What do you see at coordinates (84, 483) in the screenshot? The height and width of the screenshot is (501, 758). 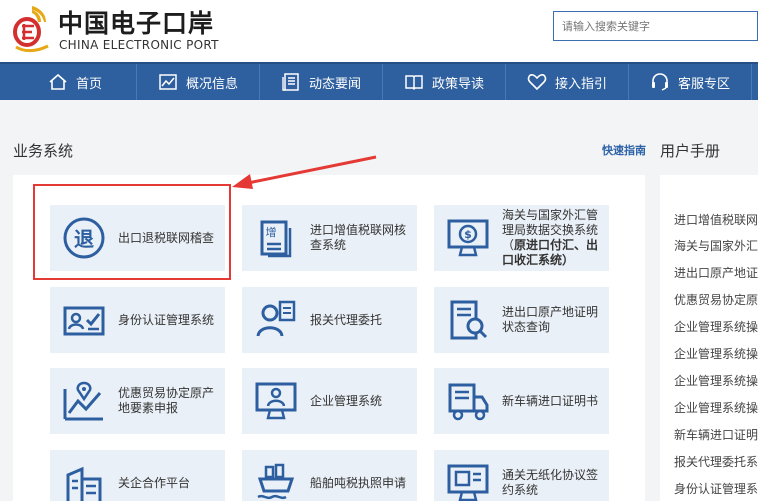 I see `building-icon` at bounding box center [84, 483].